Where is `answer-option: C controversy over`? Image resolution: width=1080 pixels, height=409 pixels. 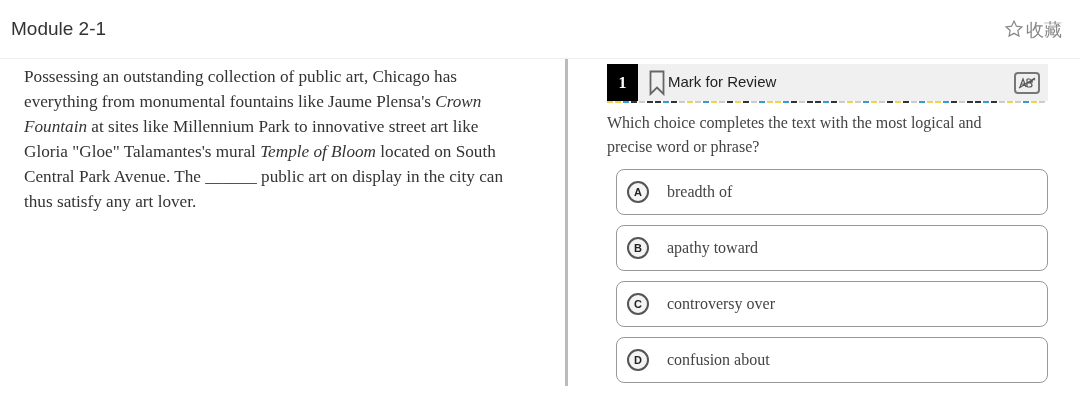
answer-option: C controversy over is located at coordinates (832, 304).